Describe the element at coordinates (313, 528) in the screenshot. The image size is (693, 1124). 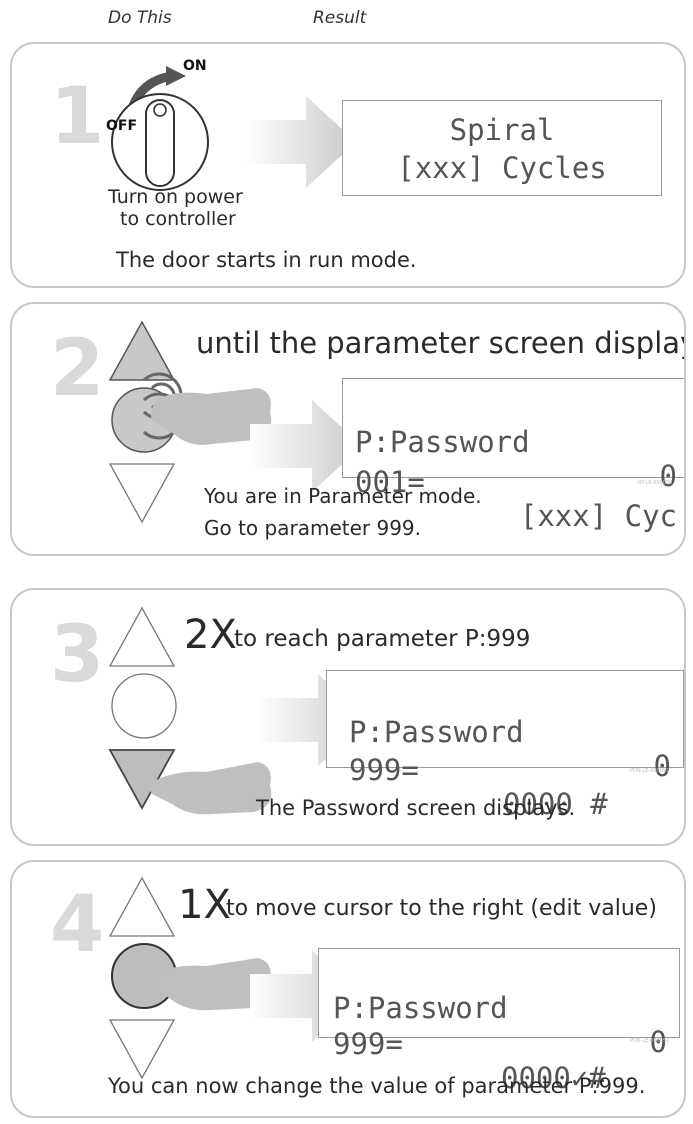
I see `step-note-line2: Go to parameter 999.` at that location.